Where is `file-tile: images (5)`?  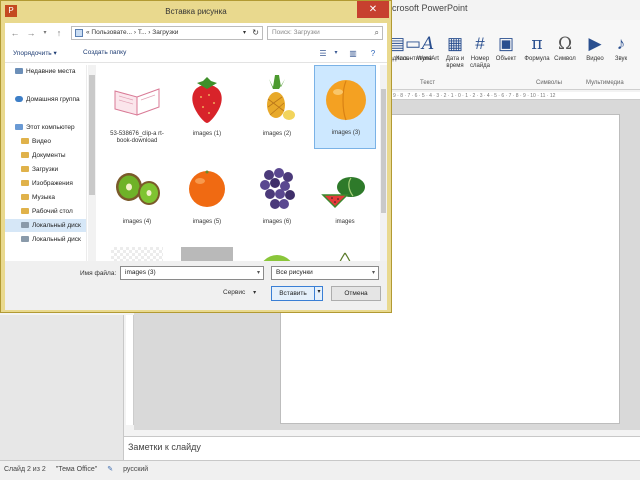 file-tile: images (5) is located at coordinates (207, 197).